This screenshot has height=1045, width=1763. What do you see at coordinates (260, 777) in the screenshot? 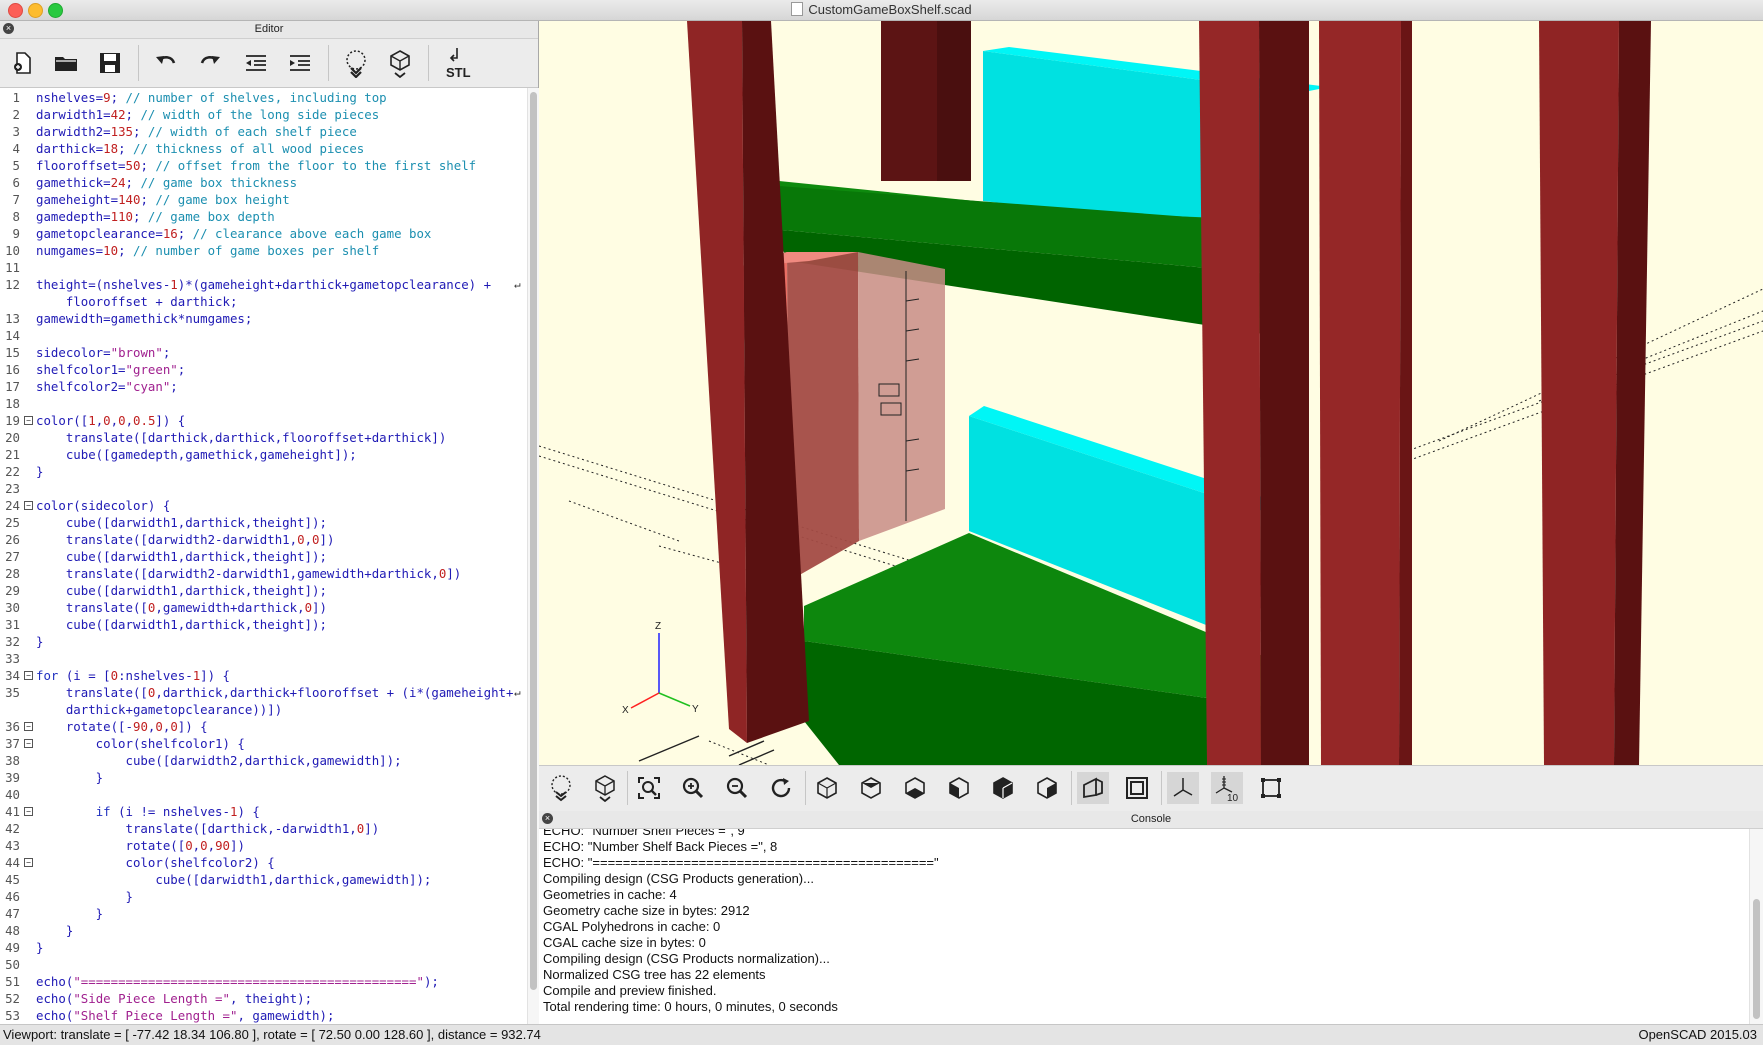
I see `code-line: 39 }` at bounding box center [260, 777].